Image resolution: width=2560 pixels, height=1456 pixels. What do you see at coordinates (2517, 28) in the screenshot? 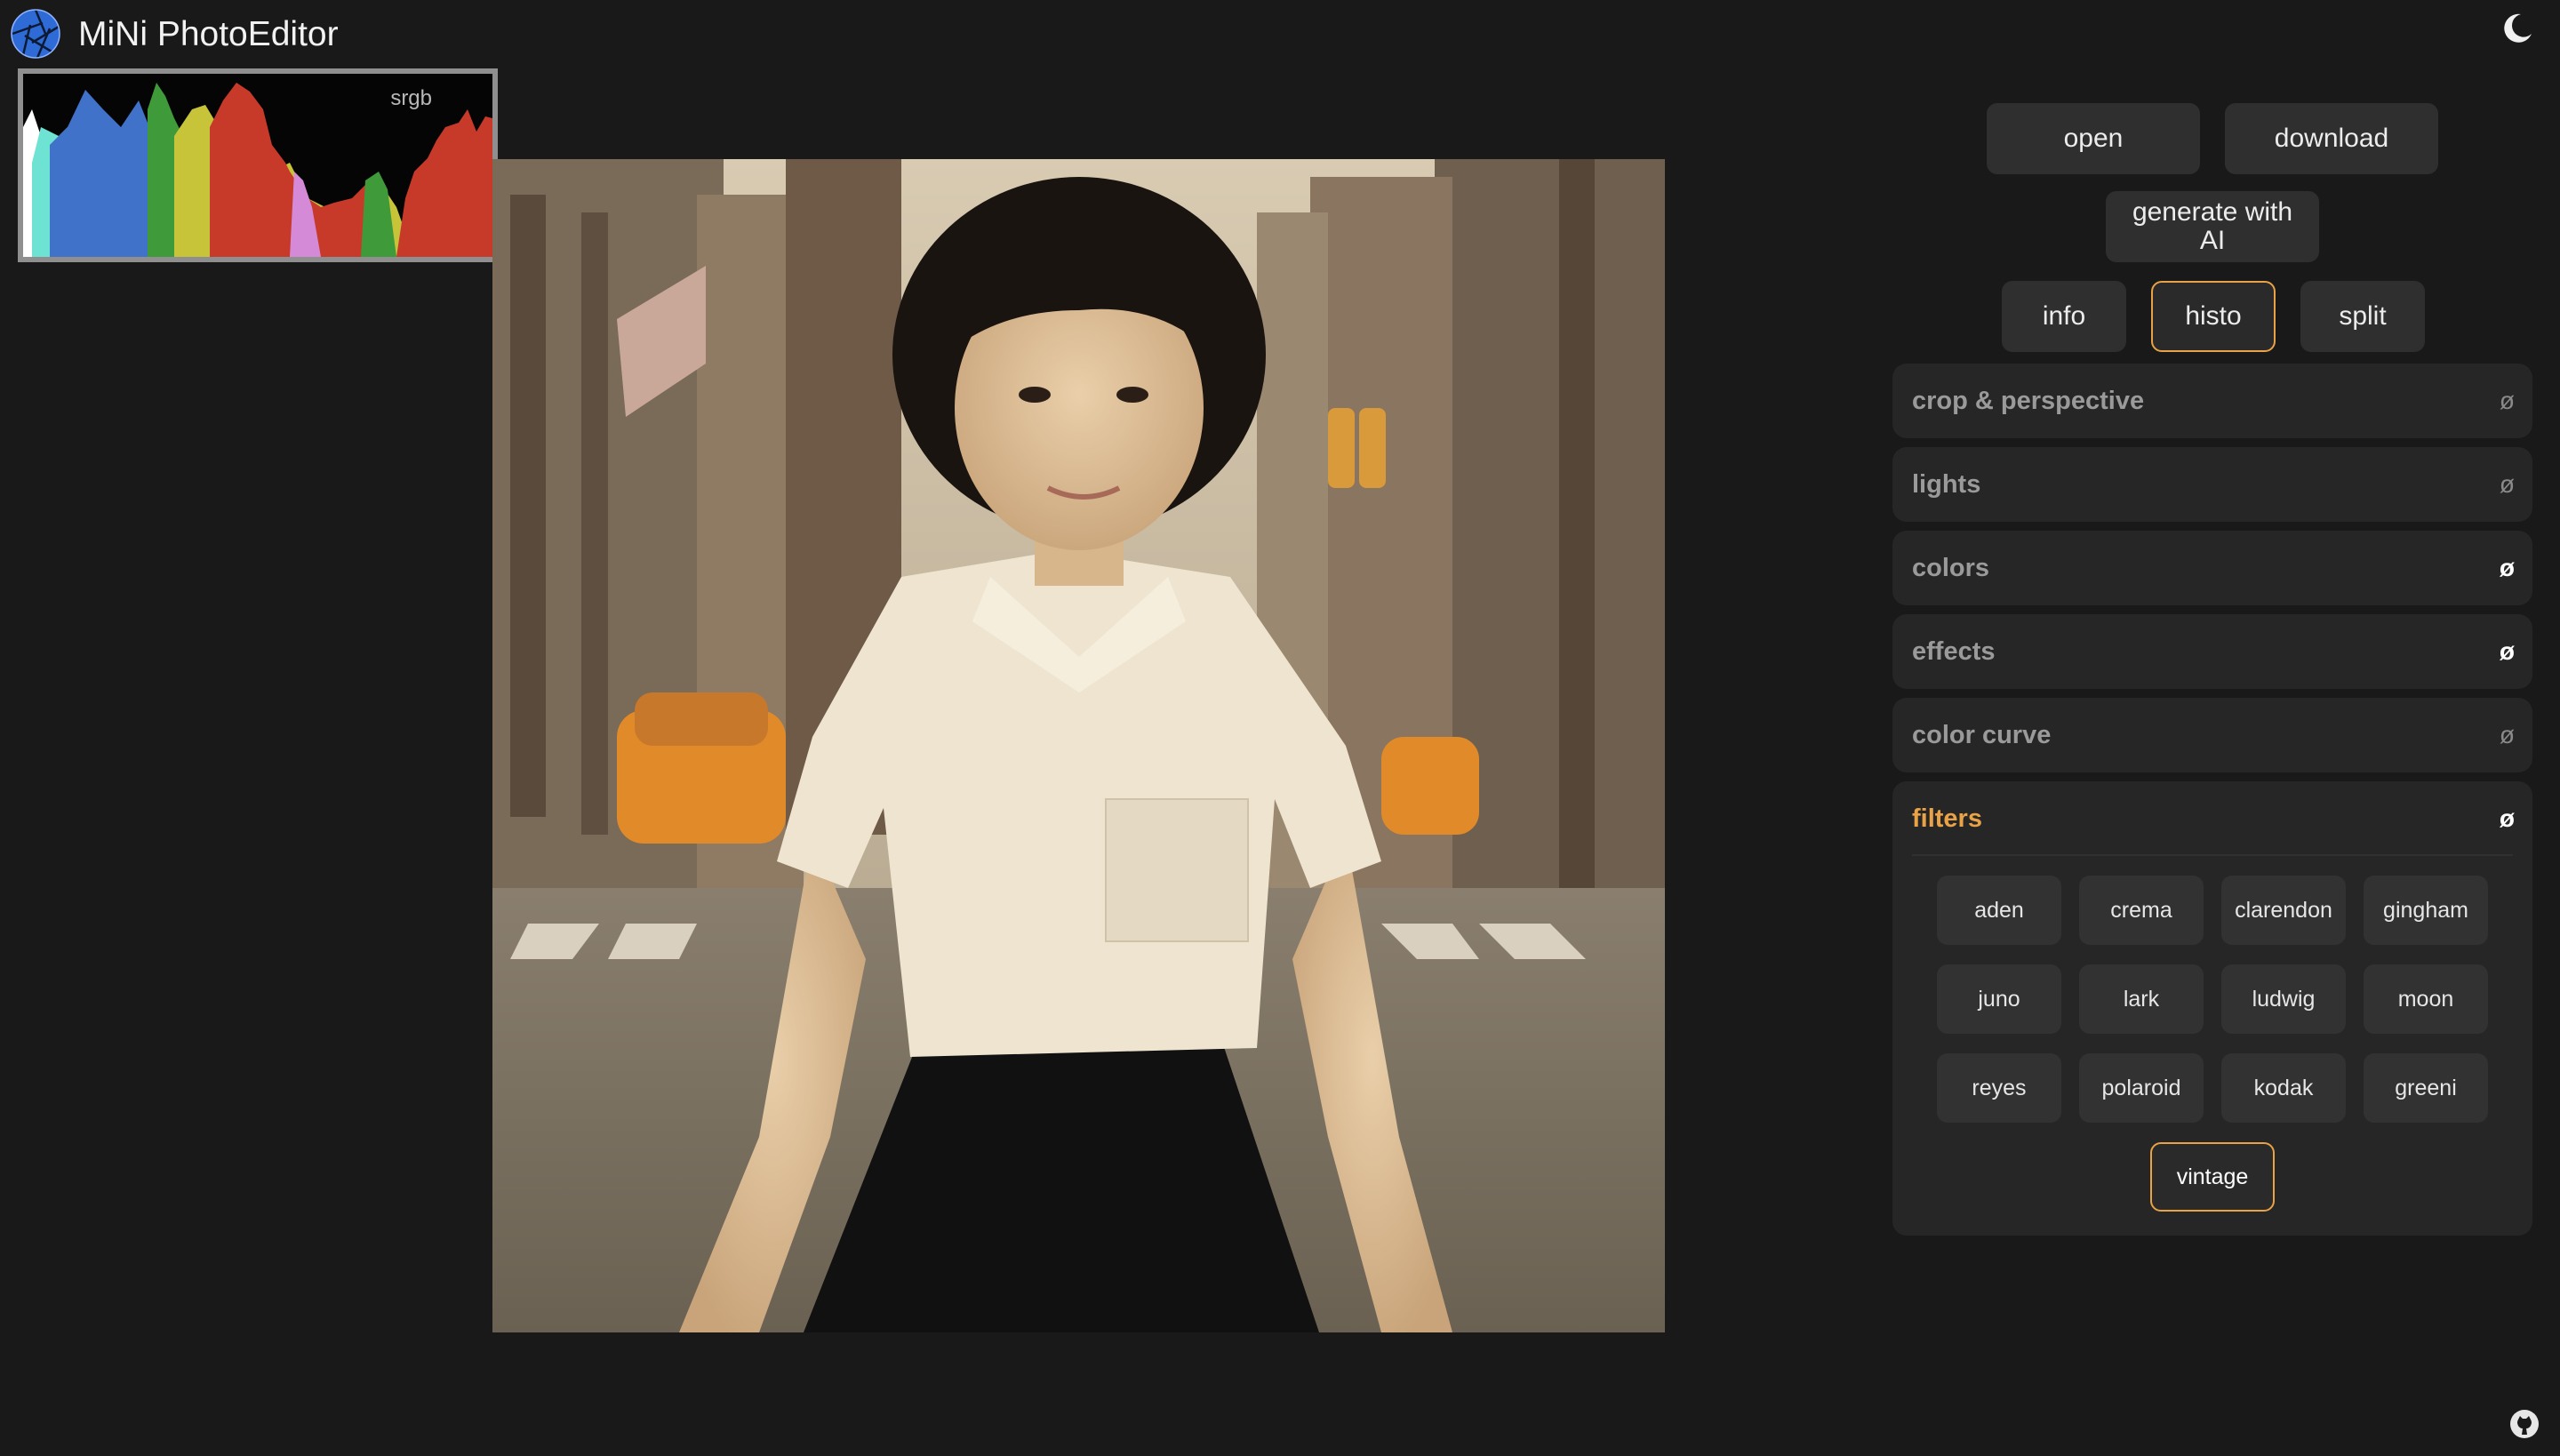
I see `moon-icon` at bounding box center [2517, 28].